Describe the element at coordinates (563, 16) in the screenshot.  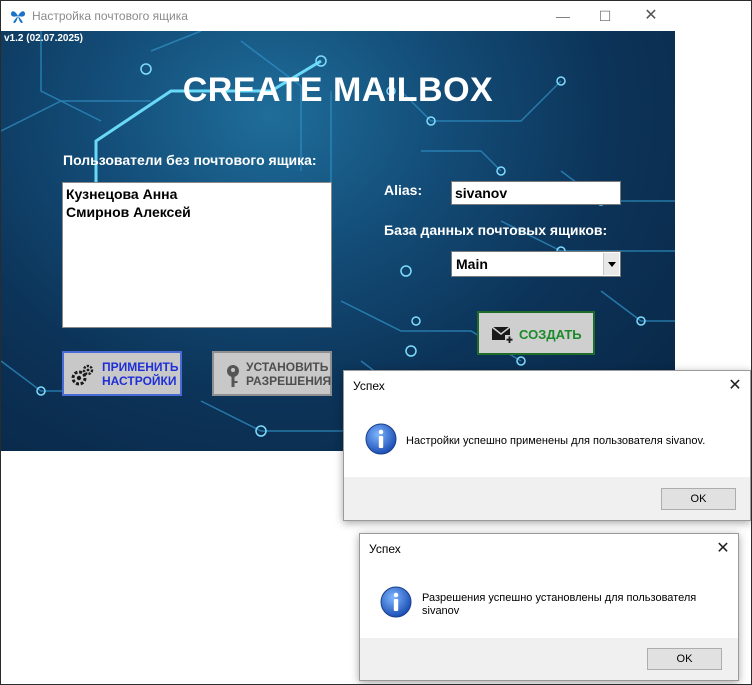
I see `minimize-button: —` at that location.